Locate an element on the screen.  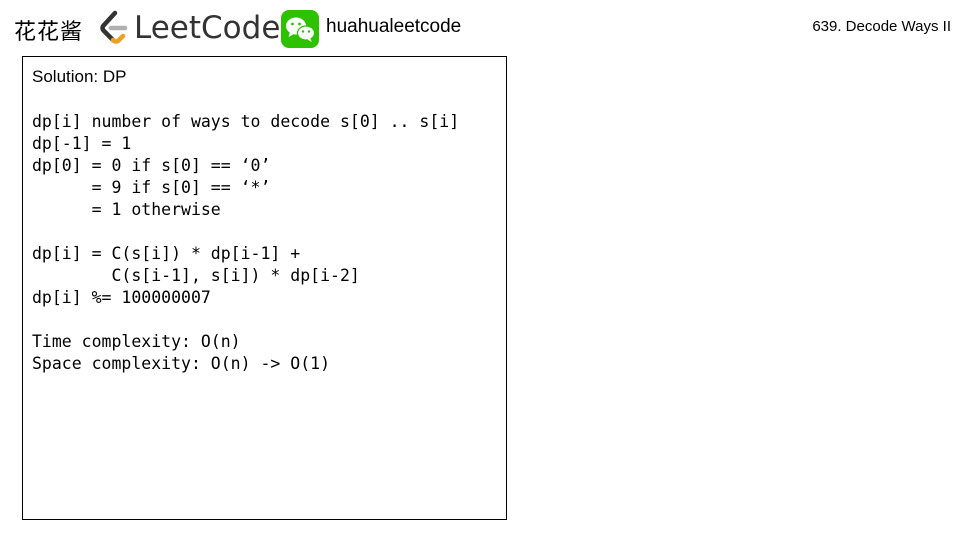
leetcode-logo-icon is located at coordinates (114, 27).